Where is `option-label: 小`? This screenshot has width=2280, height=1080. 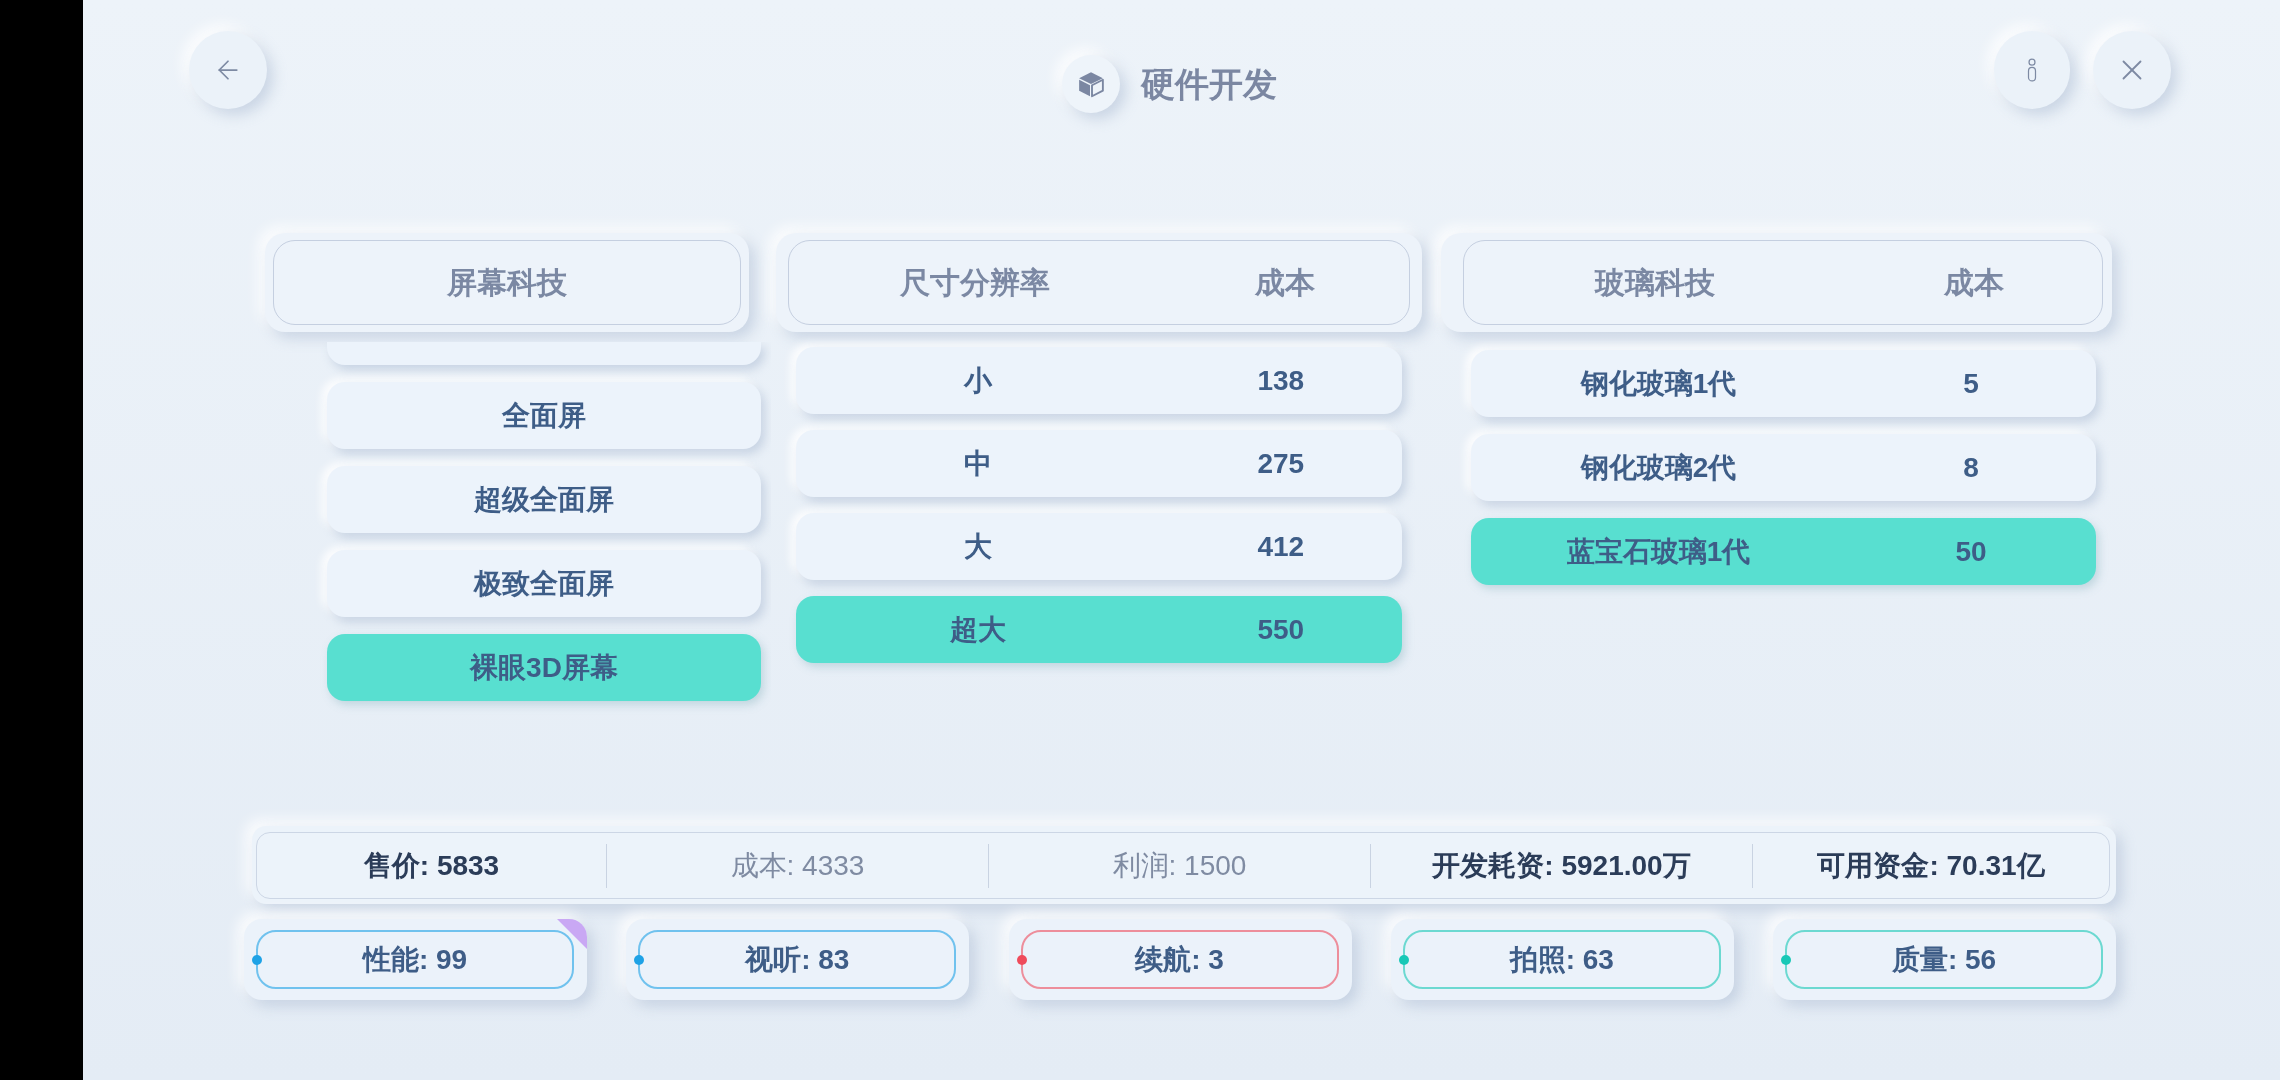 option-label: 小 is located at coordinates (977, 380).